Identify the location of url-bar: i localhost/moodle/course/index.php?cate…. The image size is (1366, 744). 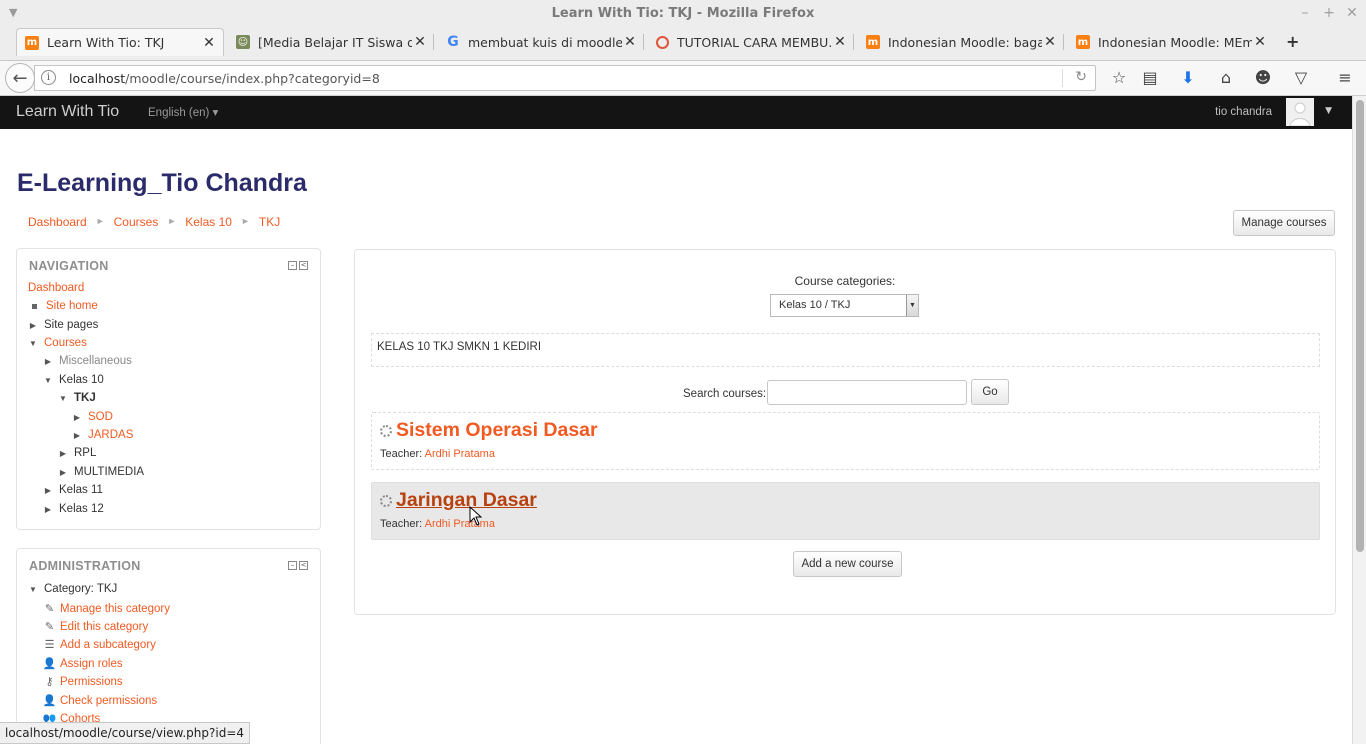
(565, 78).